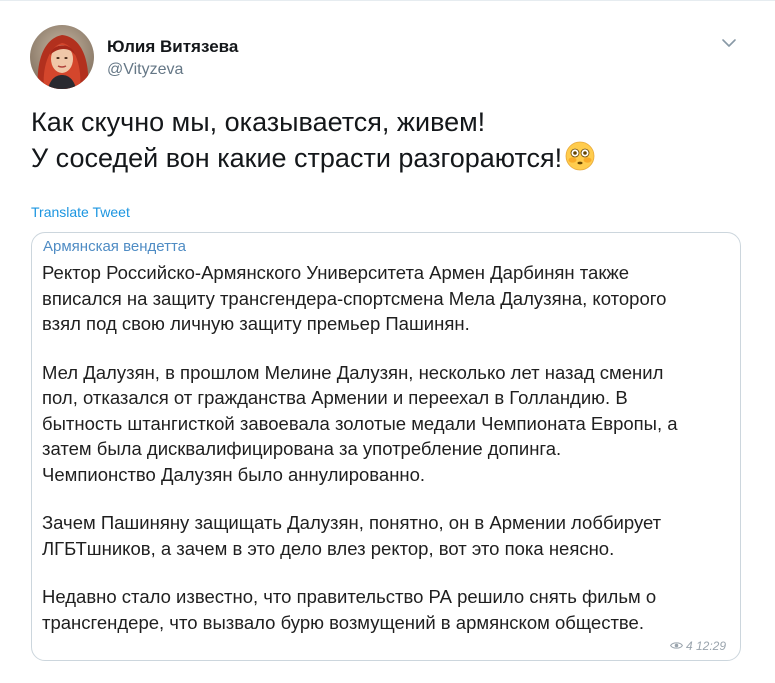 The width and height of the screenshot is (775, 683). Describe the element at coordinates (297, 158) in the screenshot. I see `tweet-text-line: У соседей вон какие страсти разгораются!` at that location.